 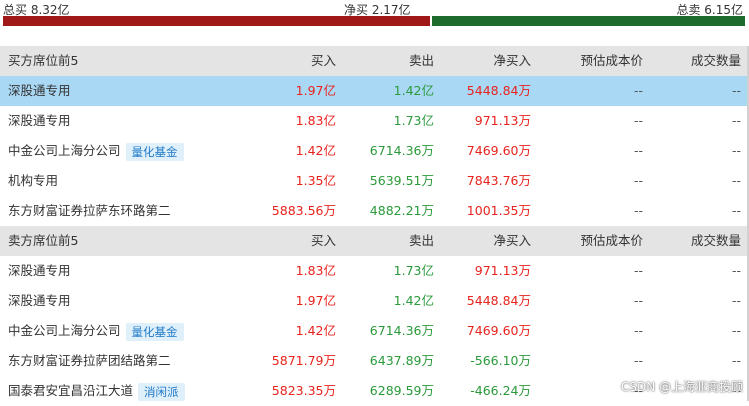 I want to click on seat-name-cell: 国泰君安宜昌沿江大道 消闲派, so click(x=96, y=391).